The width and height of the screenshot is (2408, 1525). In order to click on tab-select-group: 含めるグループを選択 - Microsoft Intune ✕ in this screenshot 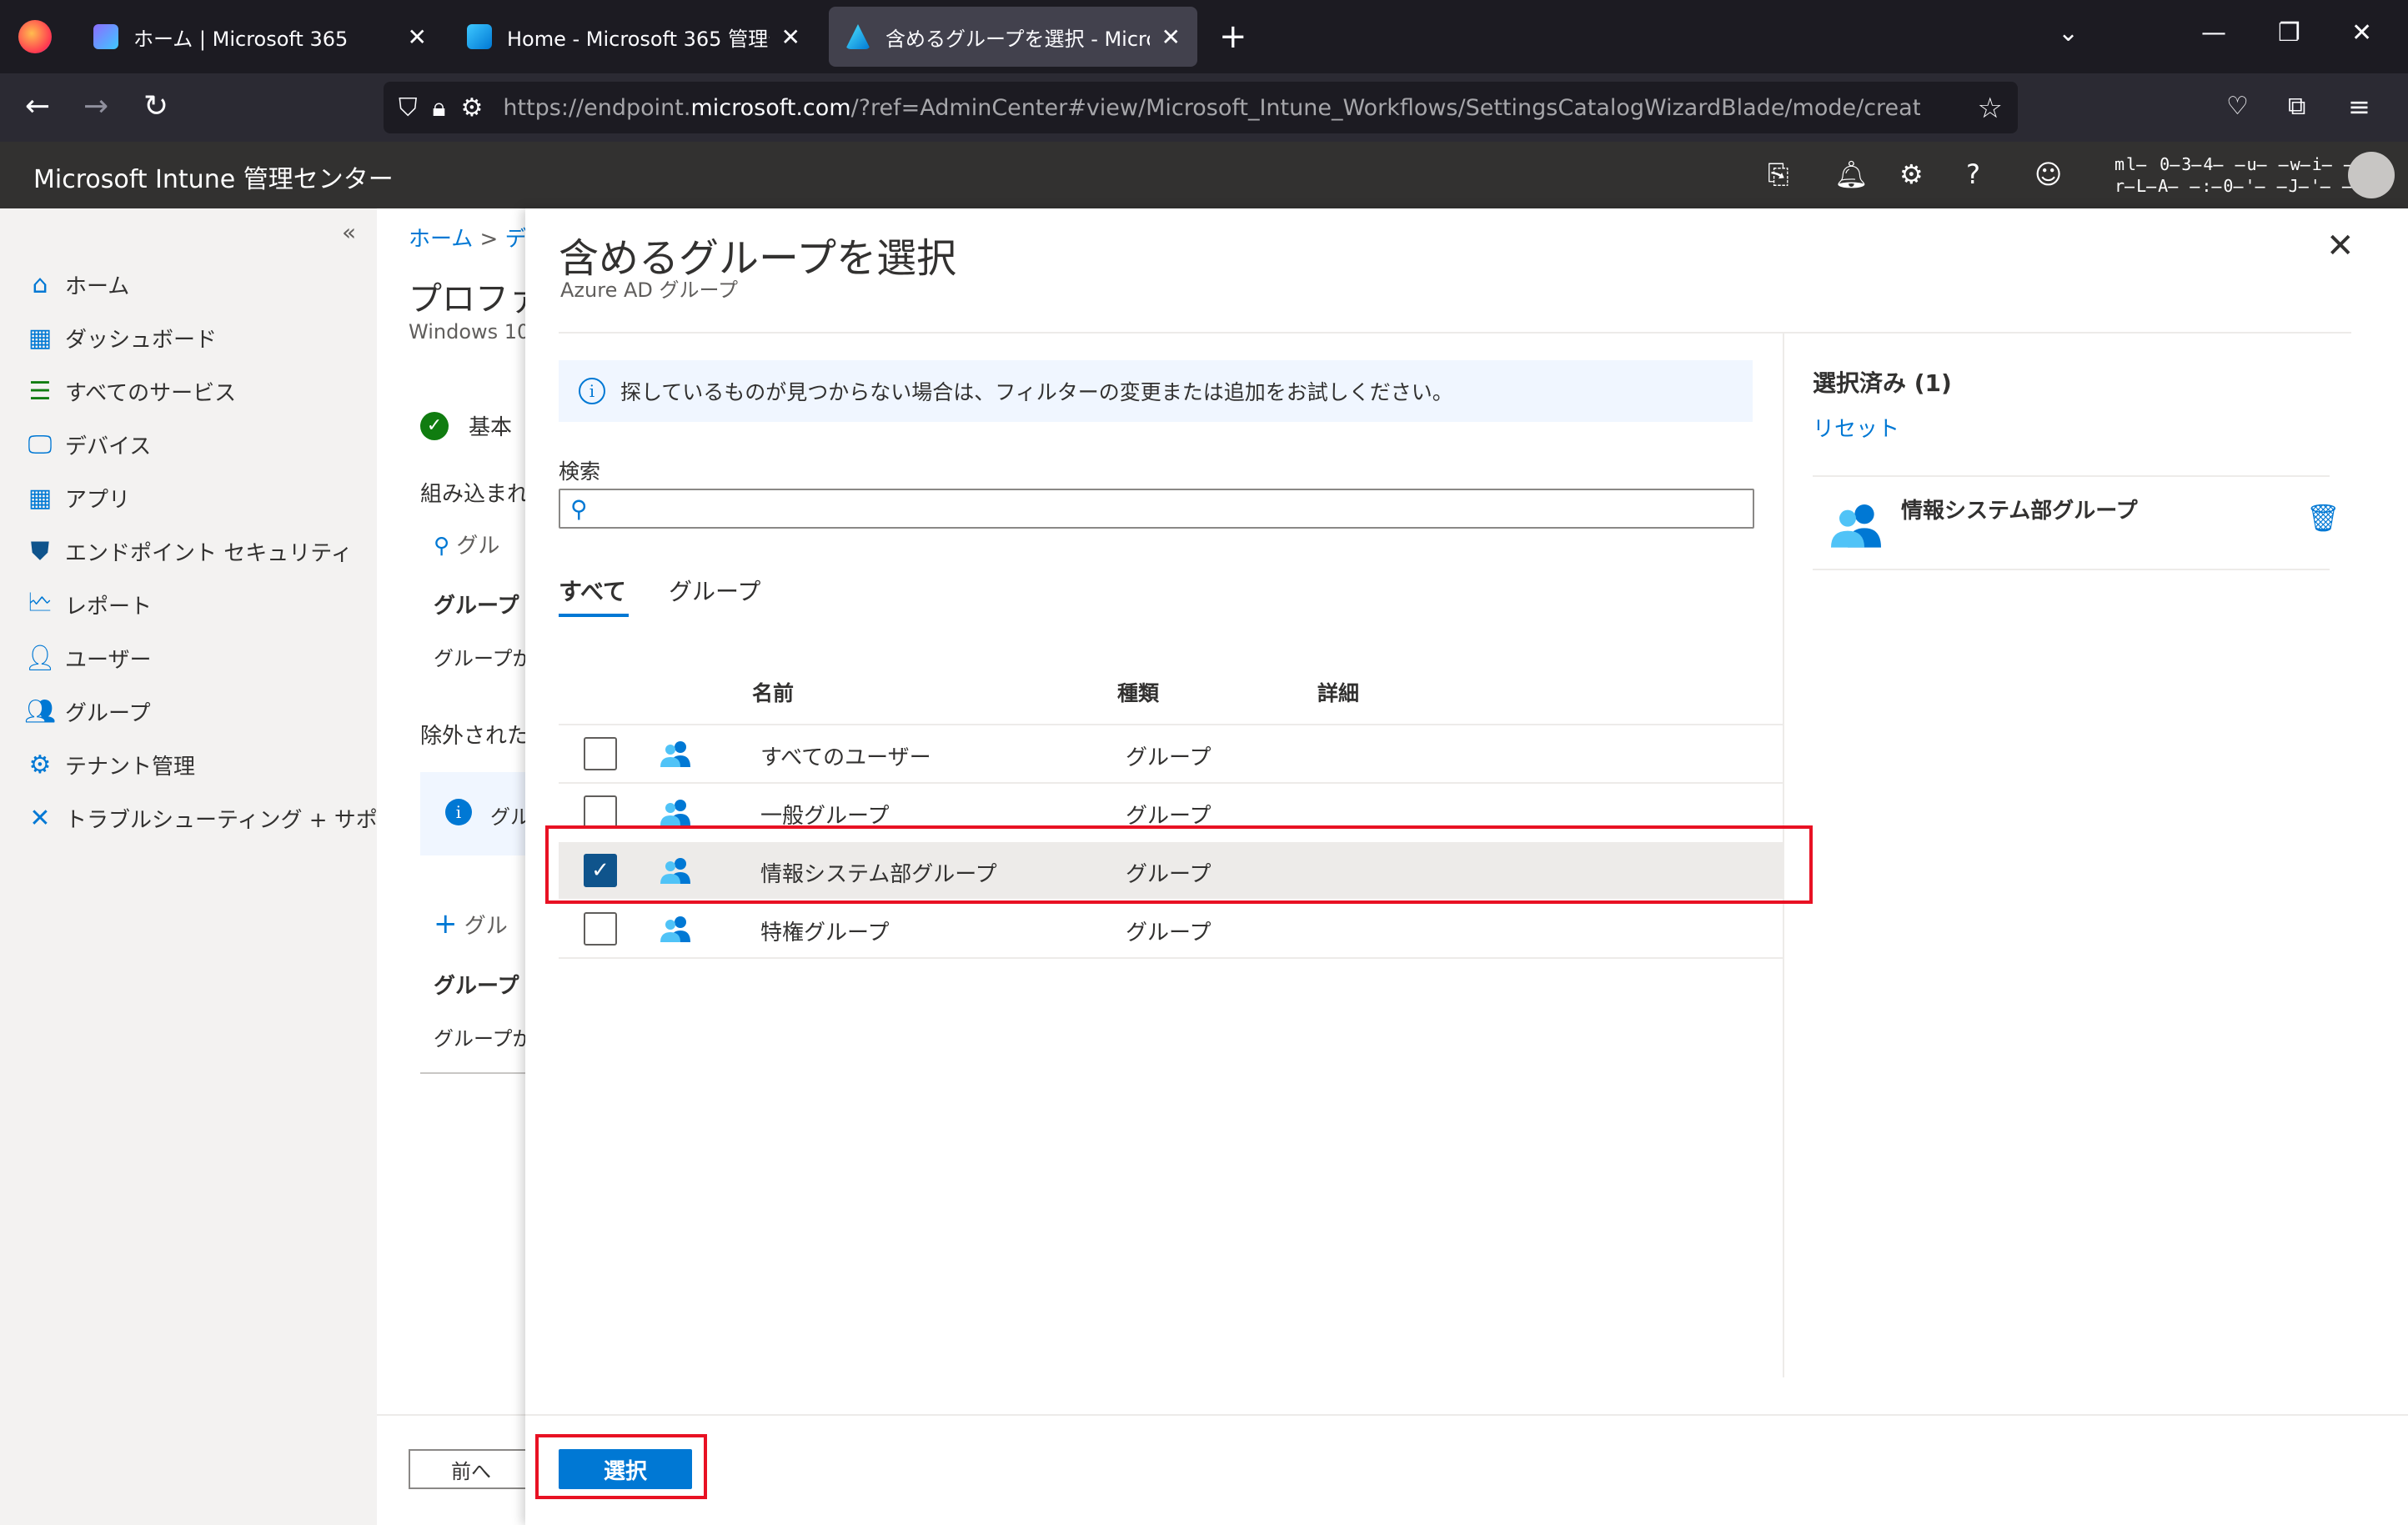, I will do `click(1013, 37)`.